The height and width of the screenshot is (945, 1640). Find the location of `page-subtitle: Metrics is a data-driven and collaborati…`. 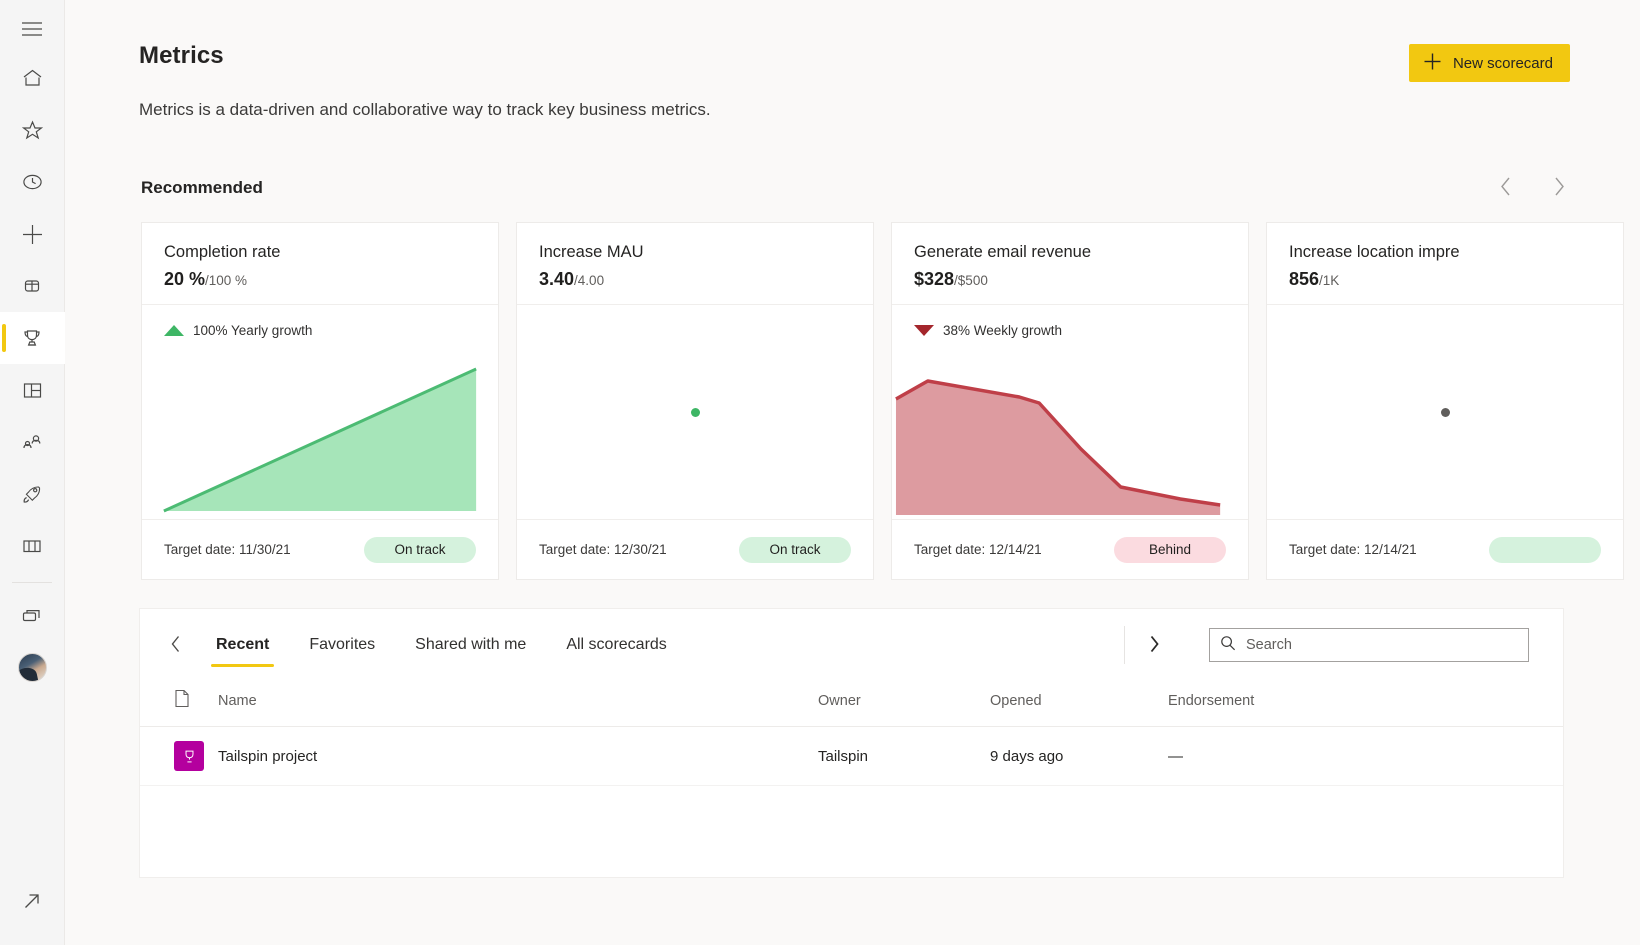

page-subtitle: Metrics is a data-driven and collaborati… is located at coordinates (425, 109).